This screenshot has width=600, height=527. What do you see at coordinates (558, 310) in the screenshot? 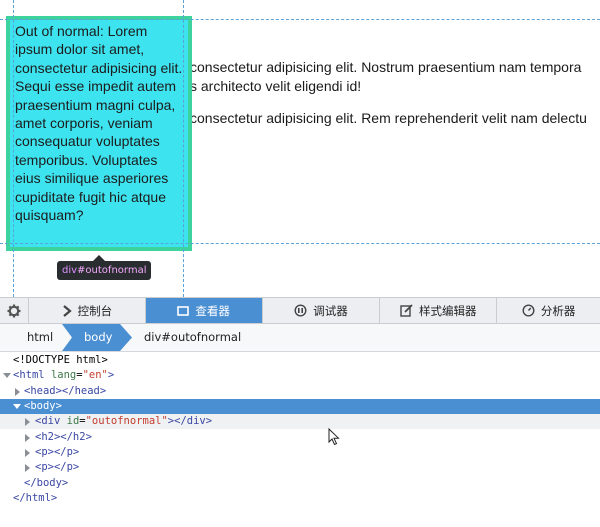
I see `tab-profiler-label: 分析器` at bounding box center [558, 310].